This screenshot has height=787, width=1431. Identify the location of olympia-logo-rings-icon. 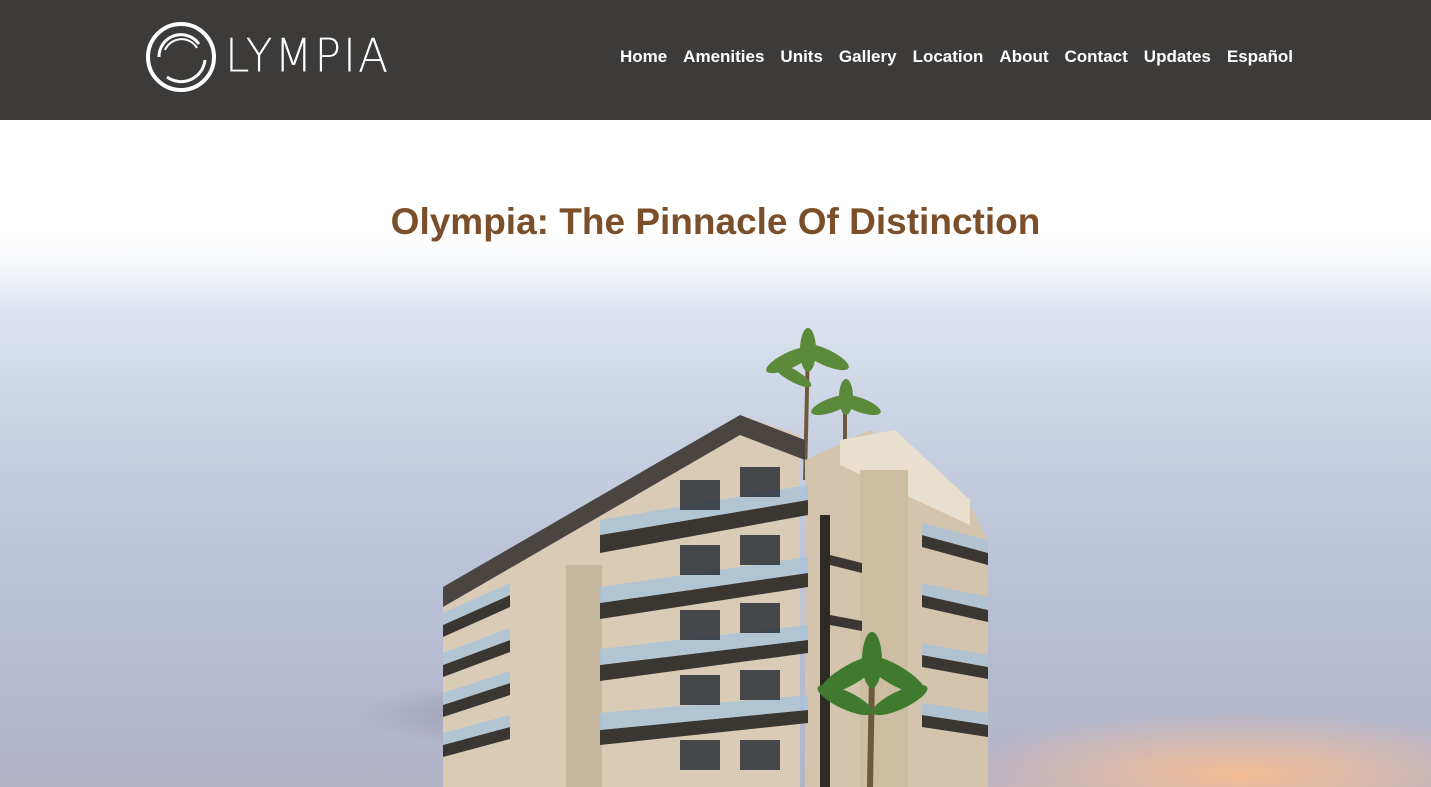
(181, 57).